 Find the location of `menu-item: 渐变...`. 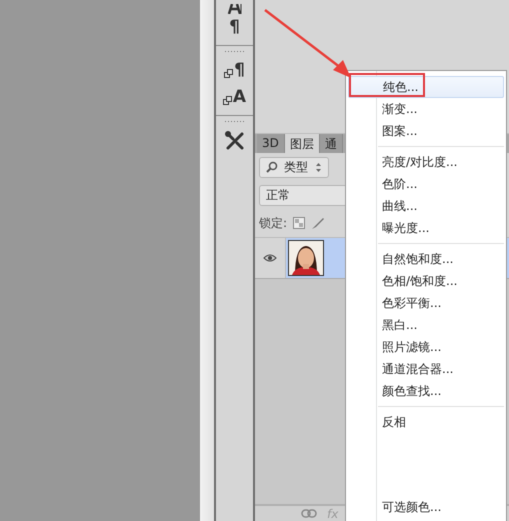

menu-item: 渐变... is located at coordinates (426, 109).